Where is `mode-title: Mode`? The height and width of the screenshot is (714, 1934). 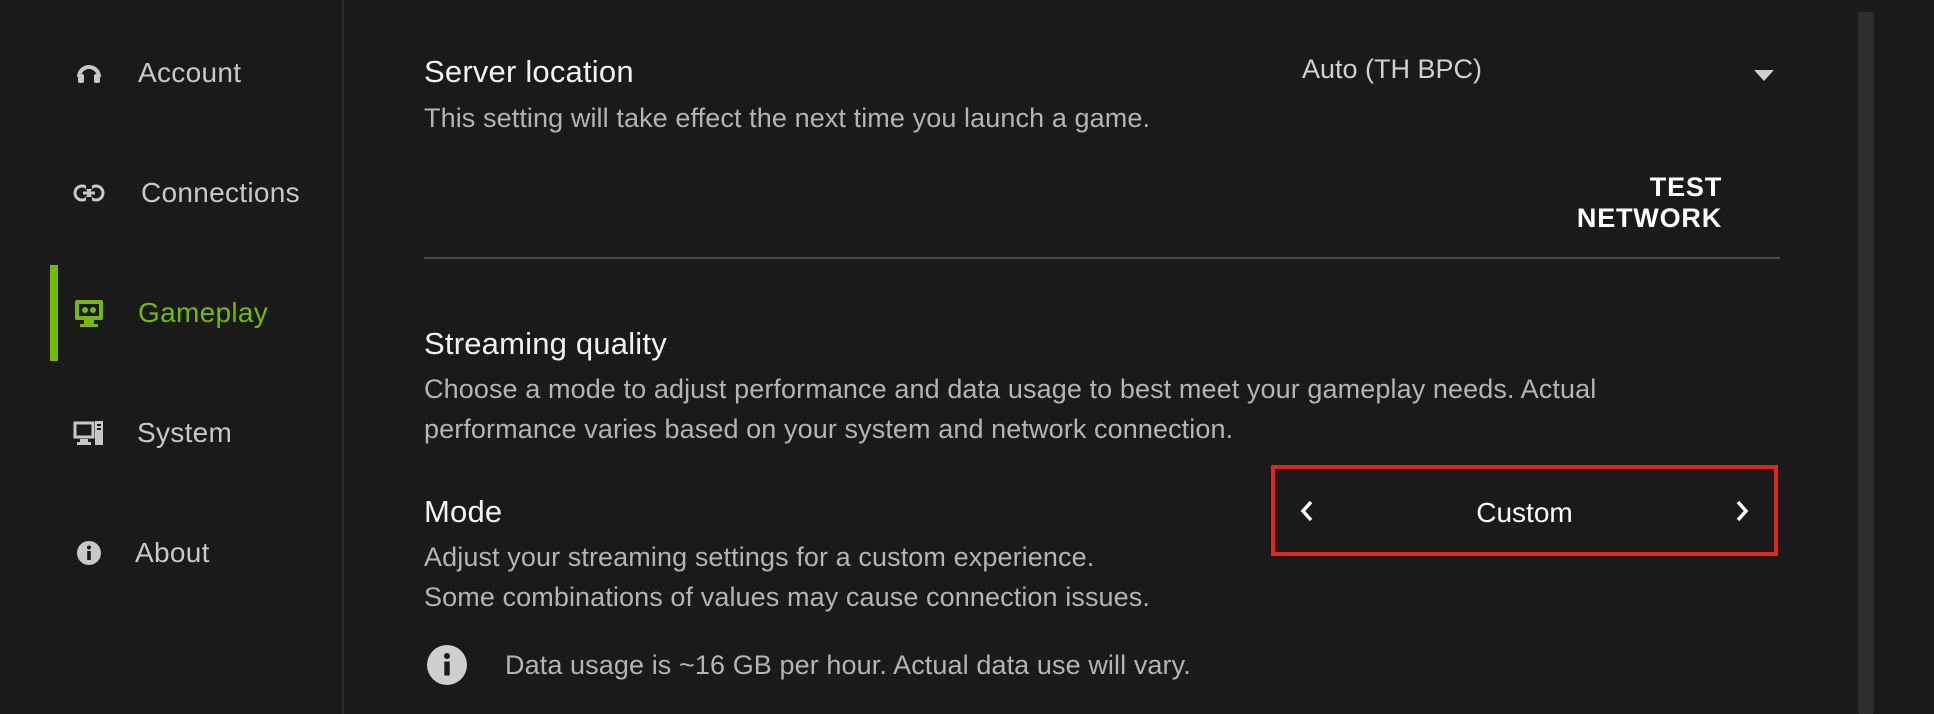
mode-title: Mode is located at coordinates (463, 511).